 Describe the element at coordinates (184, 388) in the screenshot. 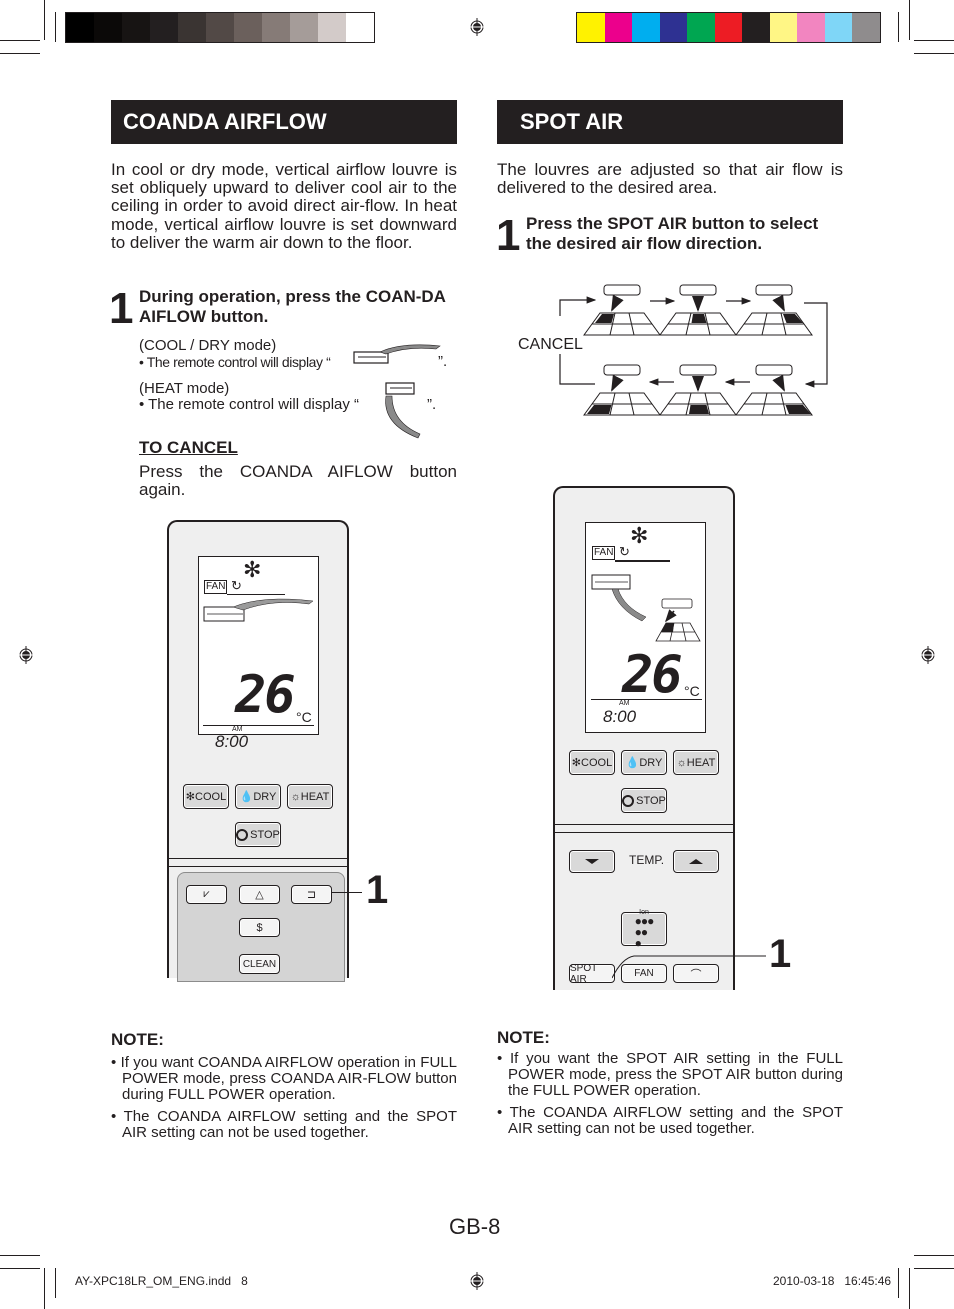

I see `heat-mode-label: (HEAT mode)` at that location.